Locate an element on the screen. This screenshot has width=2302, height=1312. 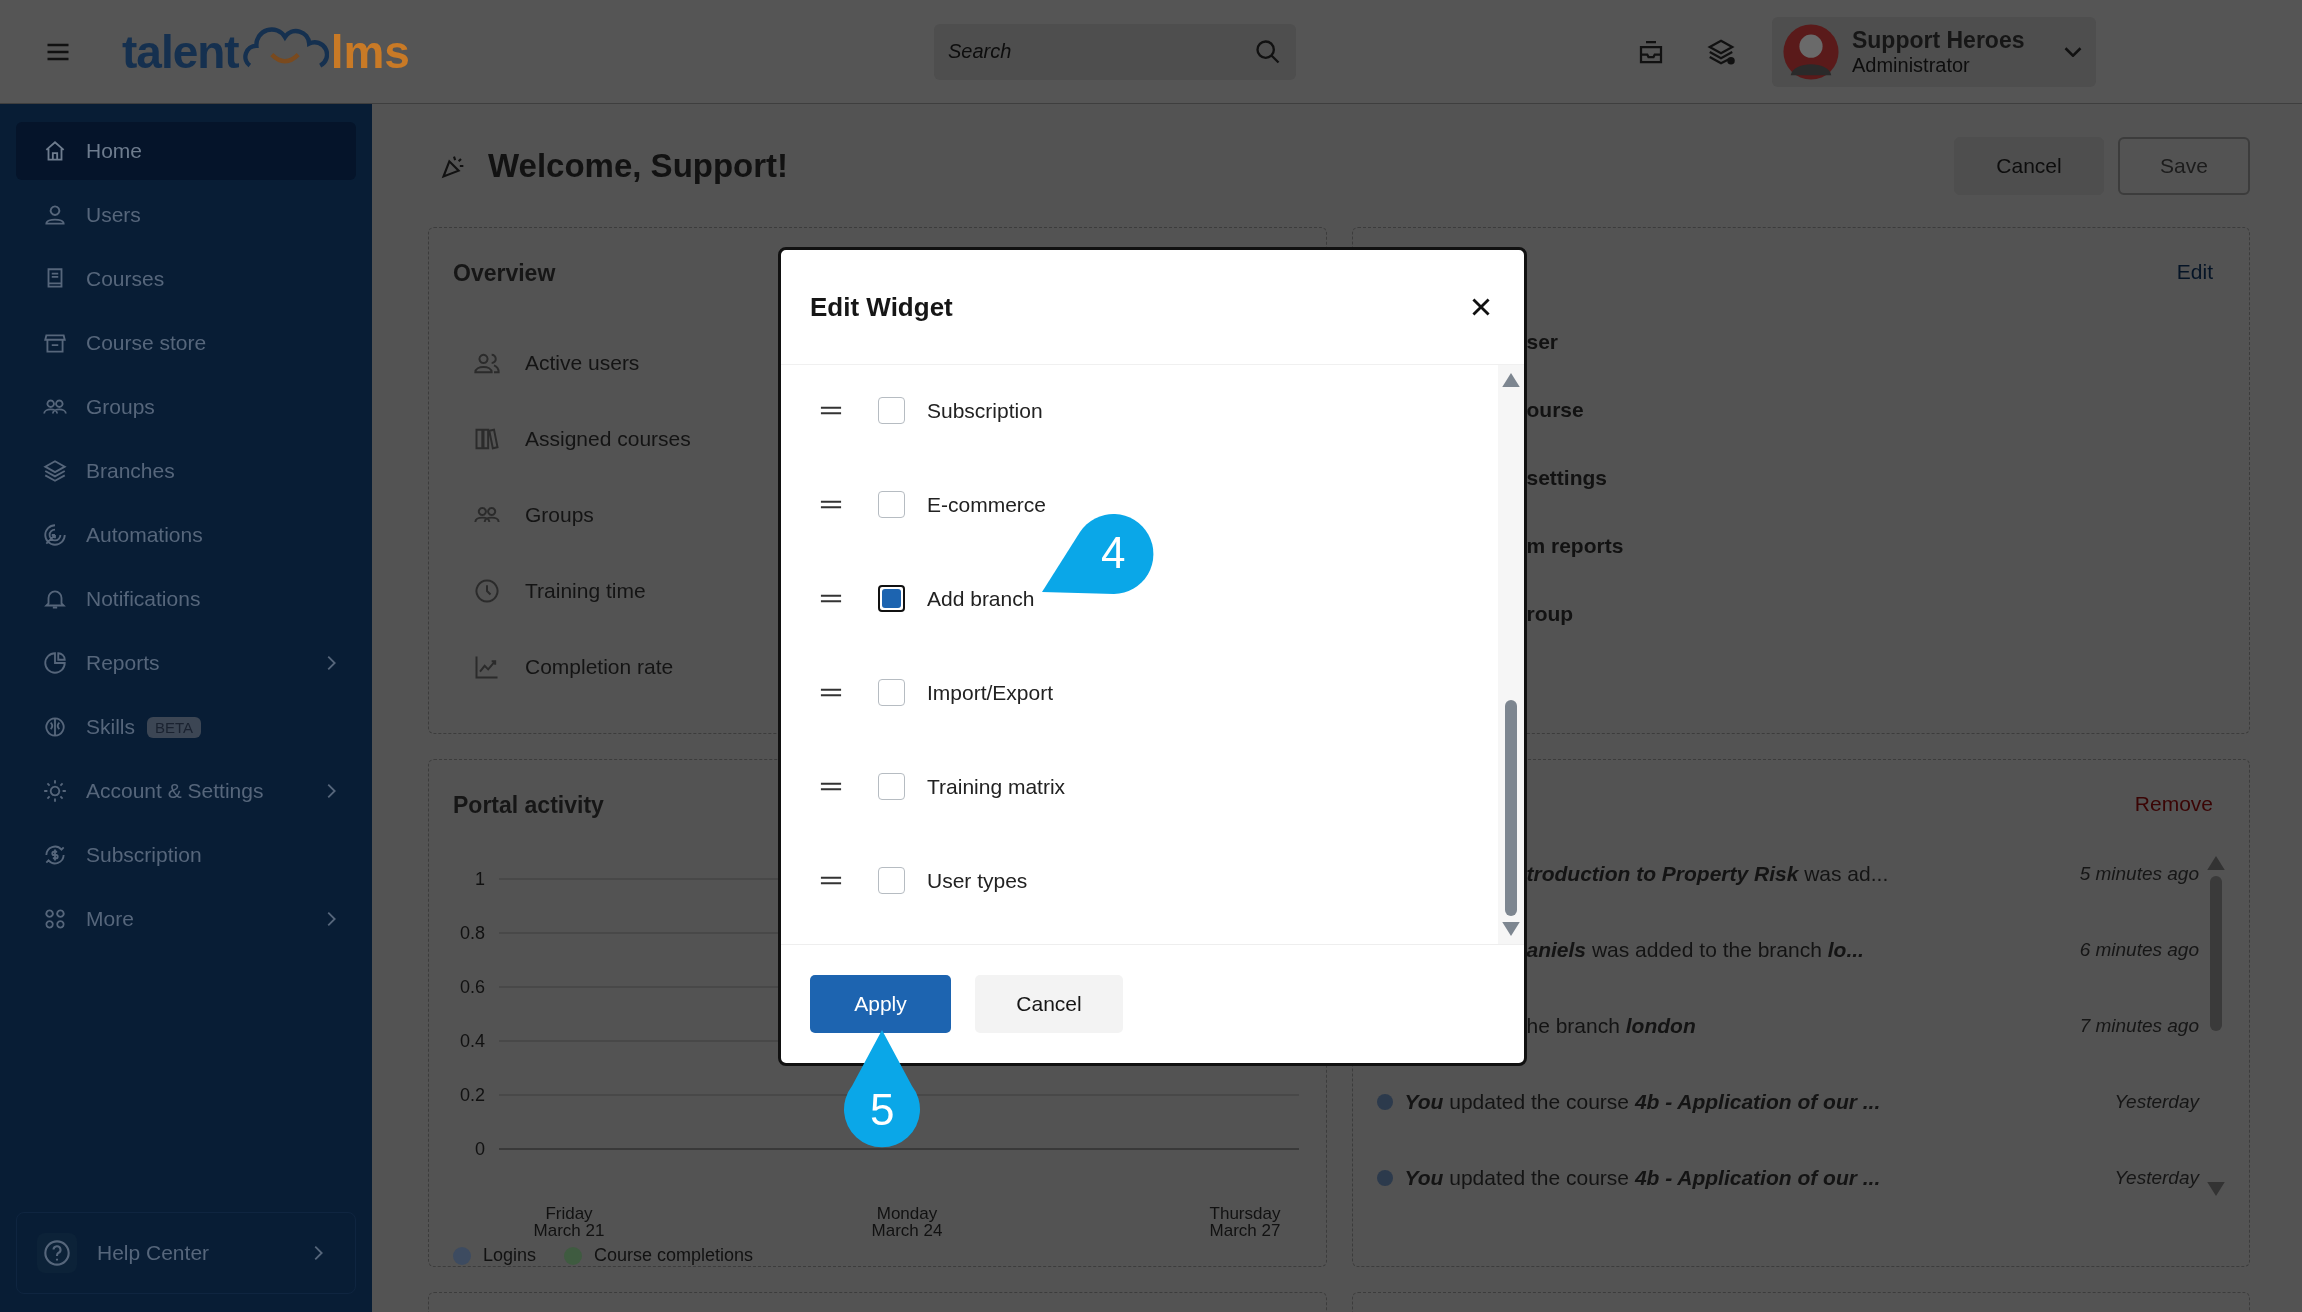
event-time: 5 minutes ago is located at coordinates (2139, 874).